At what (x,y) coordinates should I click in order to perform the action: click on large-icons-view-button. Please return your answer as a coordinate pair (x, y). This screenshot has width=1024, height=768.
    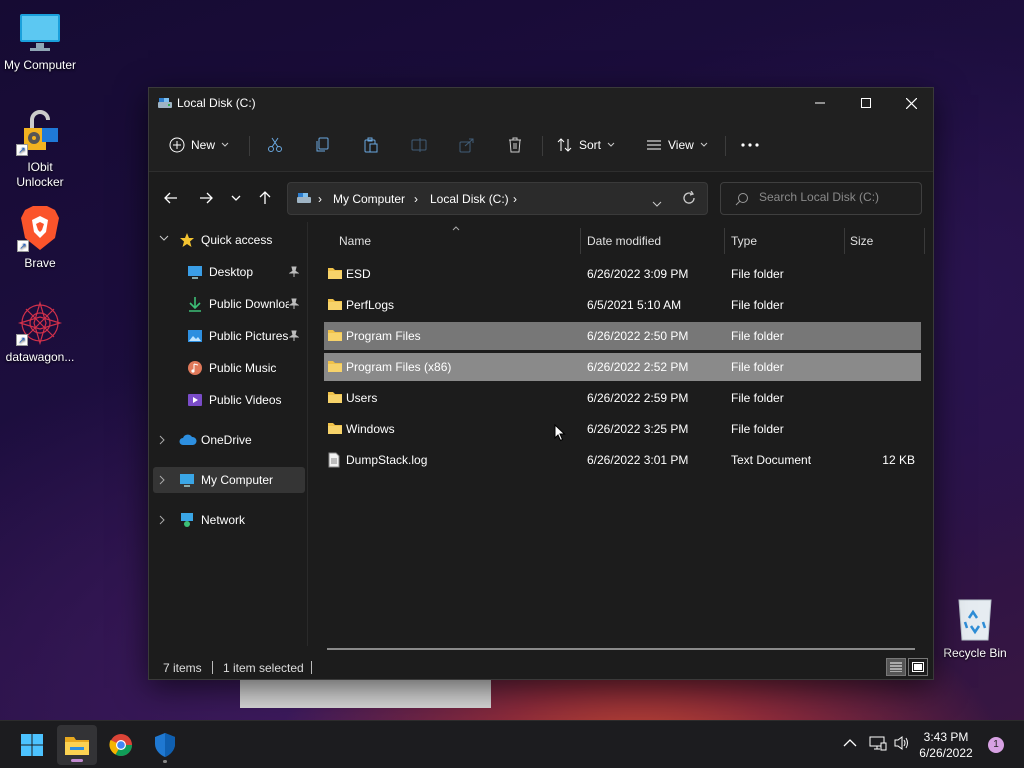
    Looking at the image, I should click on (918, 667).